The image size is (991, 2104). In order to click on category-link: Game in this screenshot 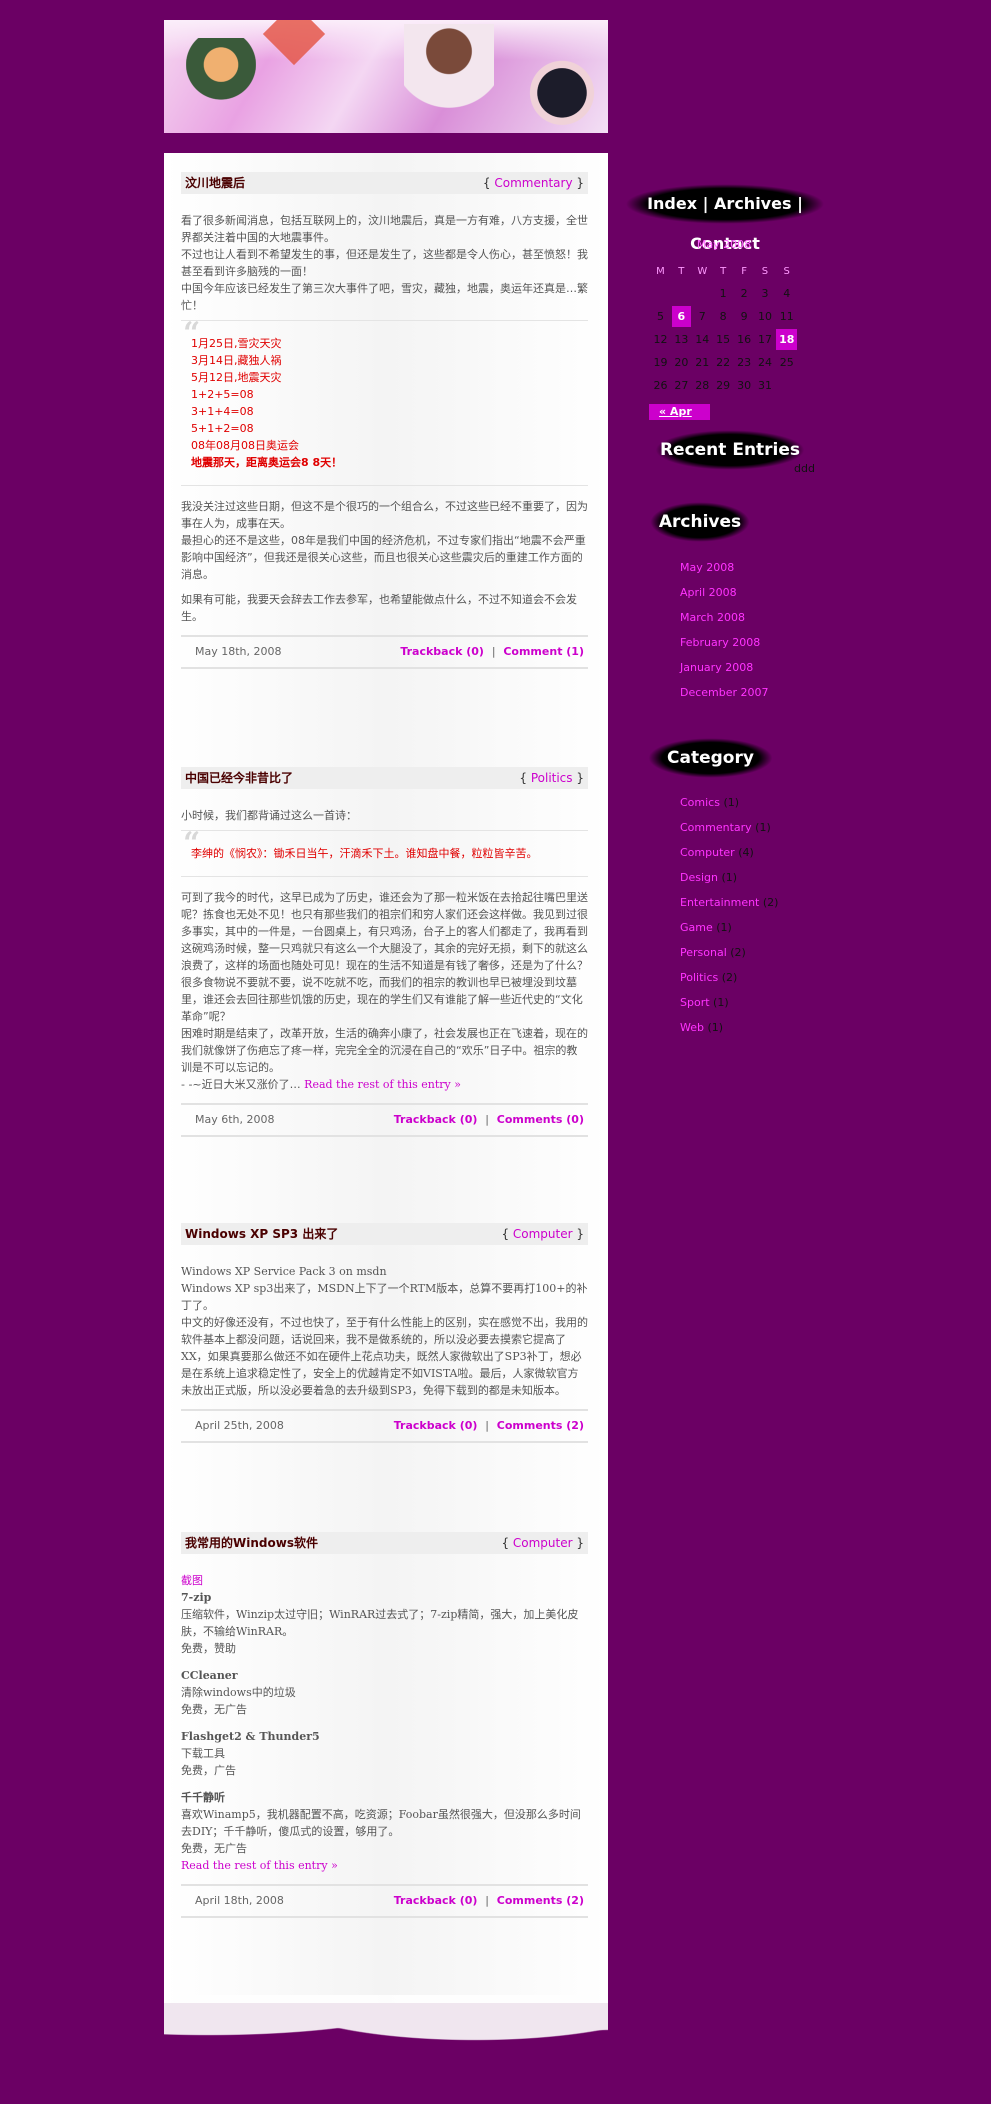, I will do `click(696, 927)`.